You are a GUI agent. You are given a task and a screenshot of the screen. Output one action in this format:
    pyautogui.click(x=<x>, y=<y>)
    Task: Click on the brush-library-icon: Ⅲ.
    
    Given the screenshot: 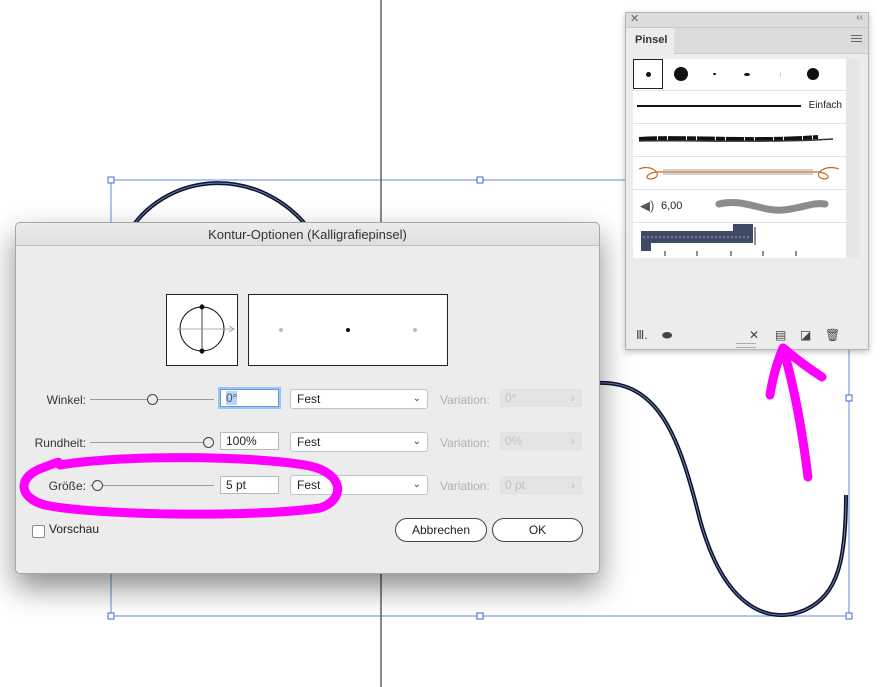 What is the action you would take?
    pyautogui.click(x=642, y=335)
    